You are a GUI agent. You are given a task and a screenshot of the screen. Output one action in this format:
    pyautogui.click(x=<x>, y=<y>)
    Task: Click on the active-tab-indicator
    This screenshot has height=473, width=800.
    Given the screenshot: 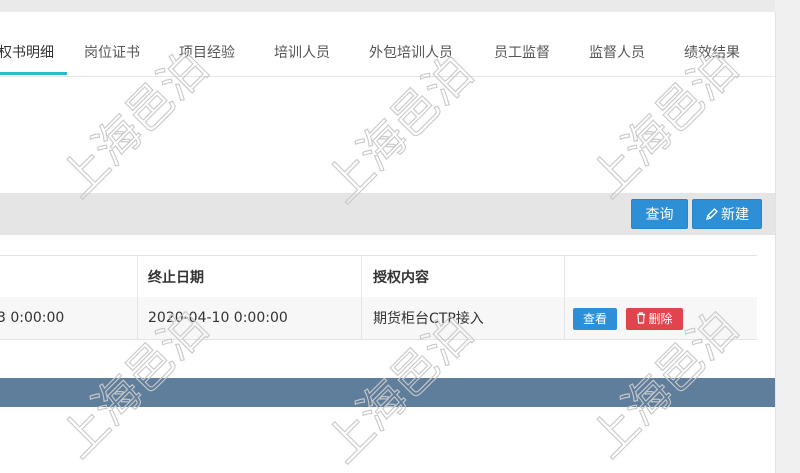 What is the action you would take?
    pyautogui.click(x=33, y=73)
    